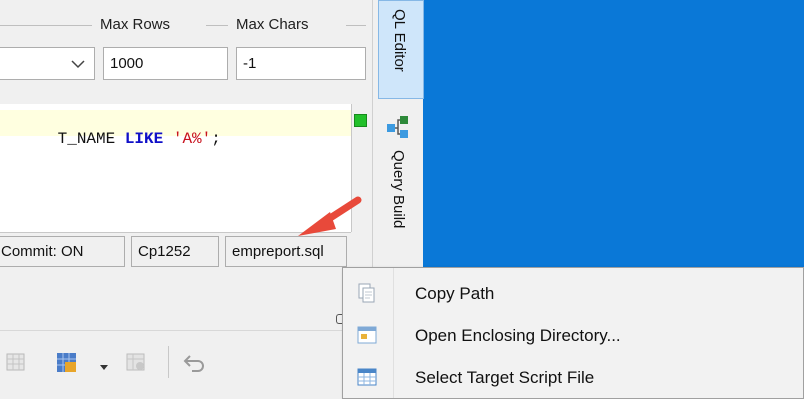  I want to click on grid-icon, so click(16, 362).